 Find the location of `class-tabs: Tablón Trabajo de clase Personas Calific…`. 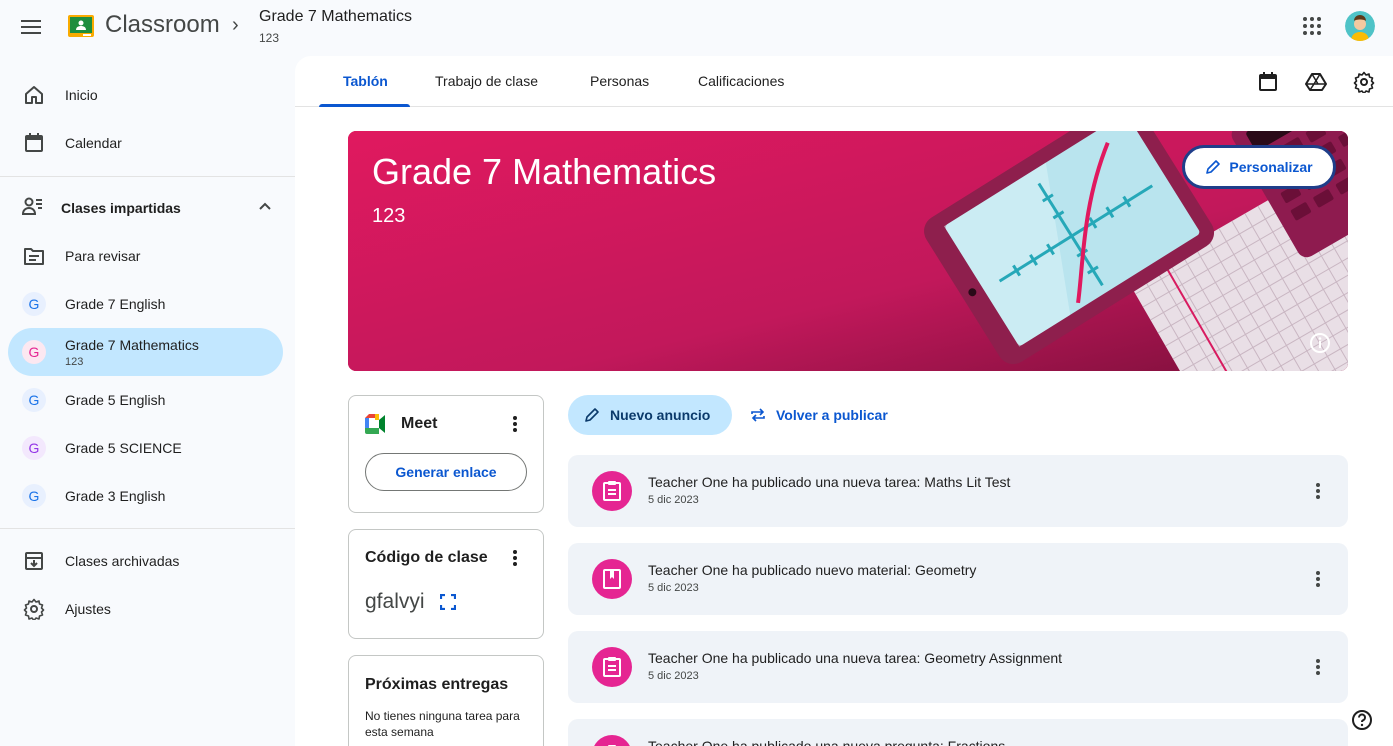

class-tabs: Tablón Trabajo de clase Personas Calific… is located at coordinates (844, 81).